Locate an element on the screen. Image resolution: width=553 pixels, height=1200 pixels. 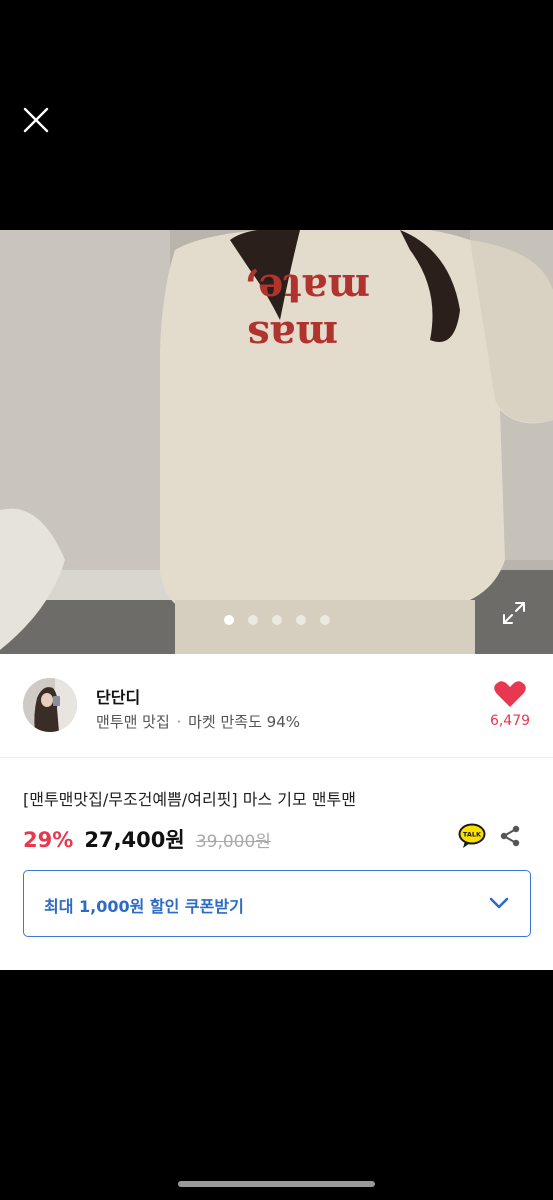
expand-button is located at coordinates (514, 613).